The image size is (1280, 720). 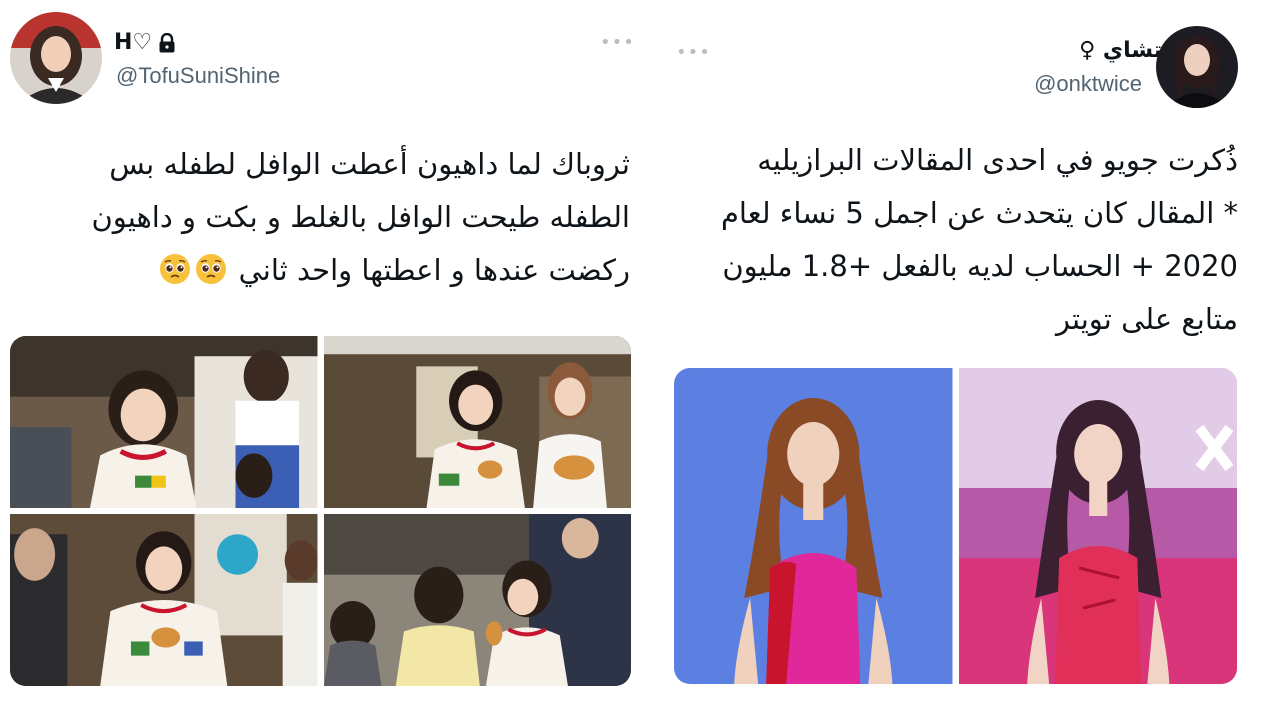 I want to click on display-name: H♡, so click(x=133, y=42).